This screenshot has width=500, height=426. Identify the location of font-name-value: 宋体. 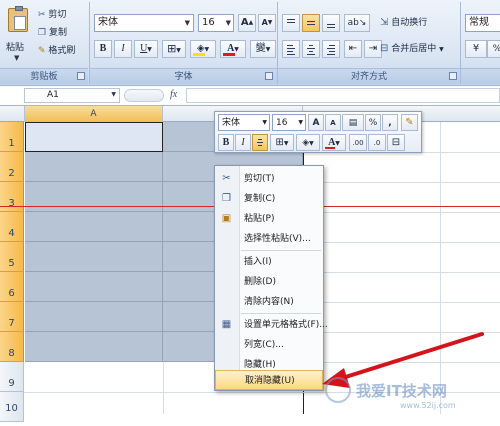
(108, 22).